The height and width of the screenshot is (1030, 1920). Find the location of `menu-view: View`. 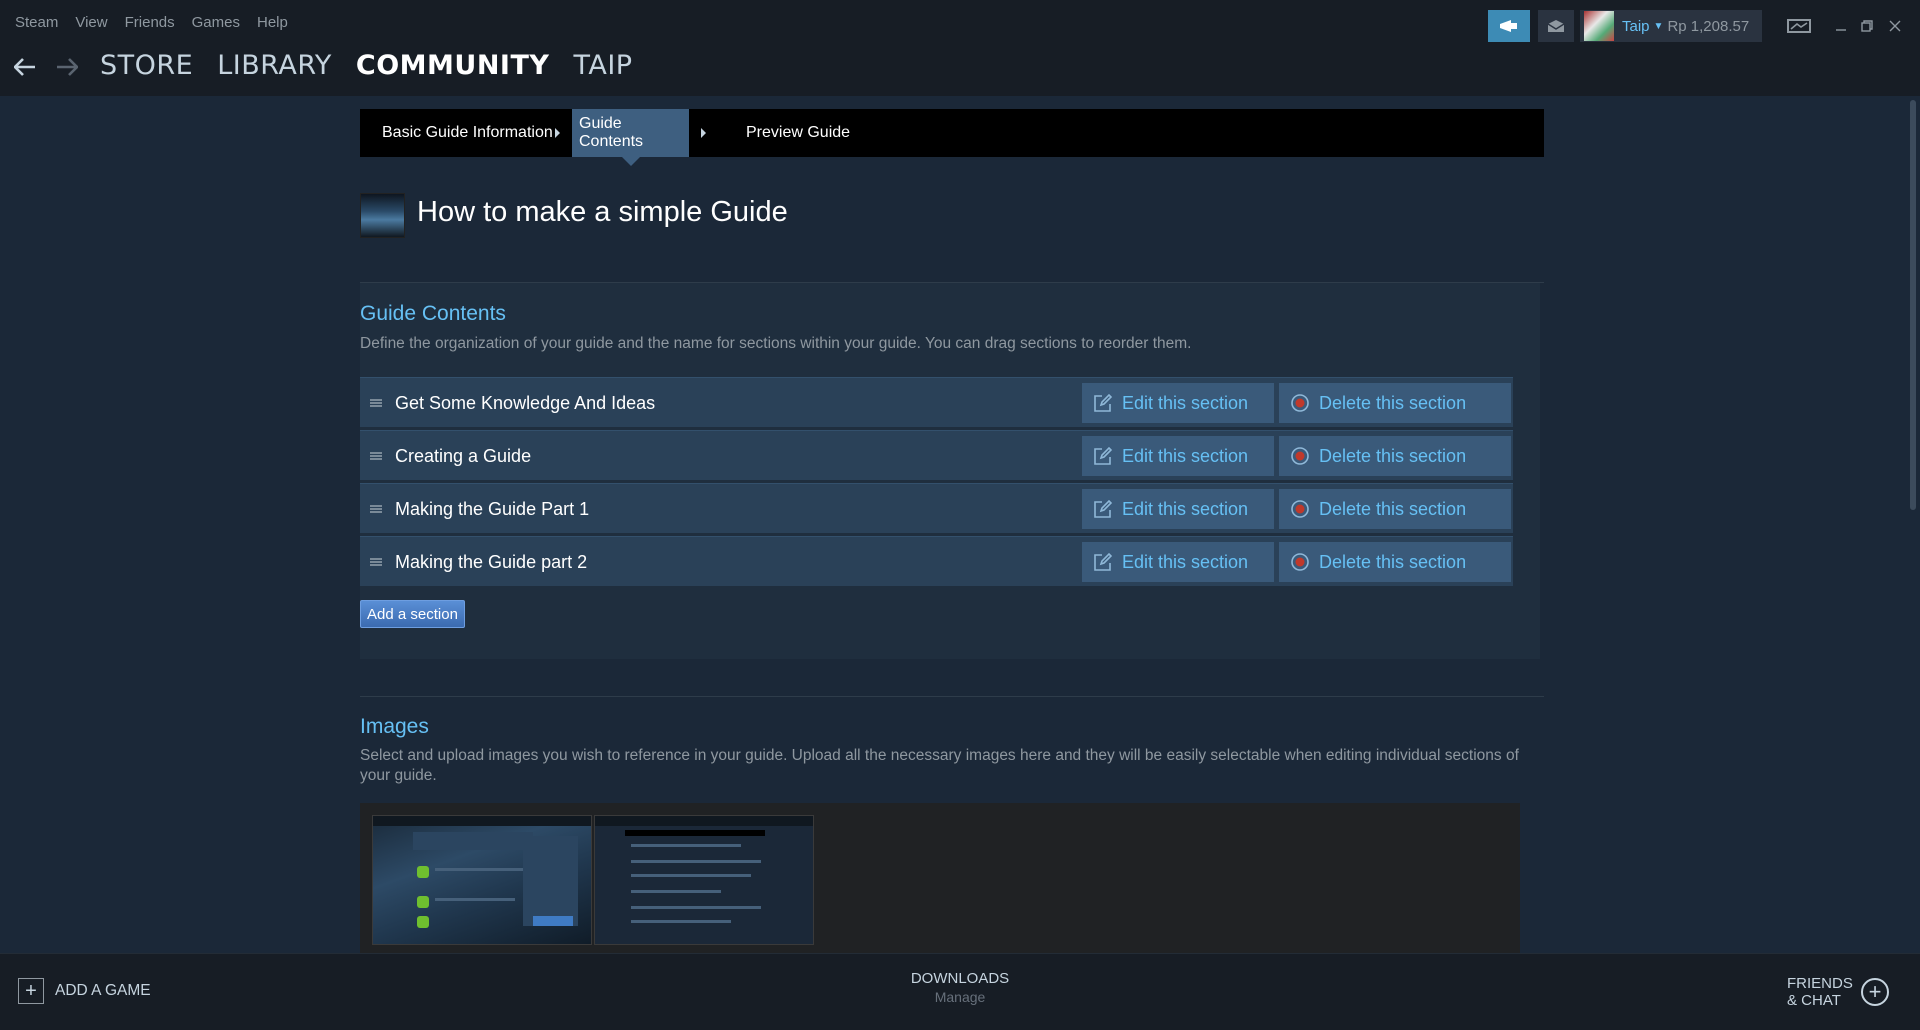

menu-view: View is located at coordinates (91, 22).